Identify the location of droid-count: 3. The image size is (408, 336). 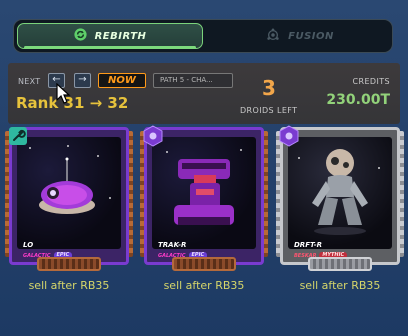
(269, 88).